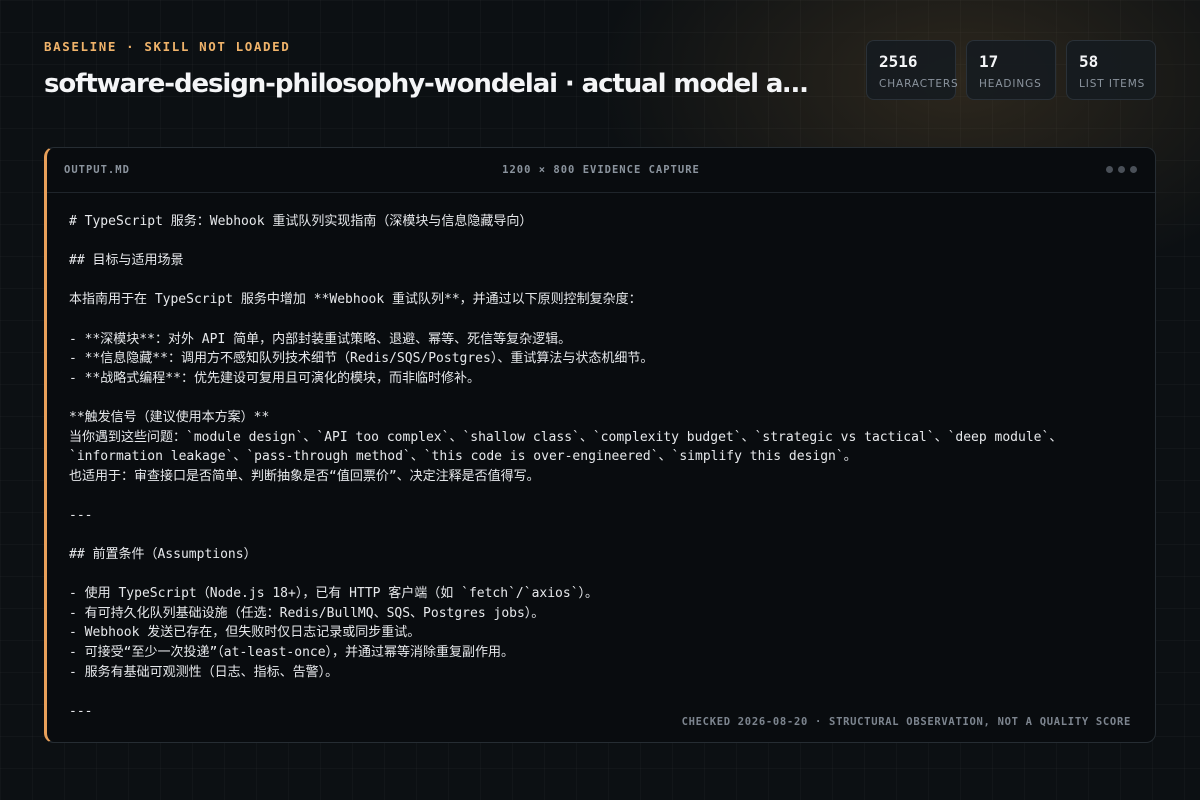 The width and height of the screenshot is (1200, 800). Describe the element at coordinates (304, 476) in the screenshot. I see `md-line: 也适用于：审查接口是否简单、判断抽象是否“值回票价”、决定注释是否值得写。` at that location.